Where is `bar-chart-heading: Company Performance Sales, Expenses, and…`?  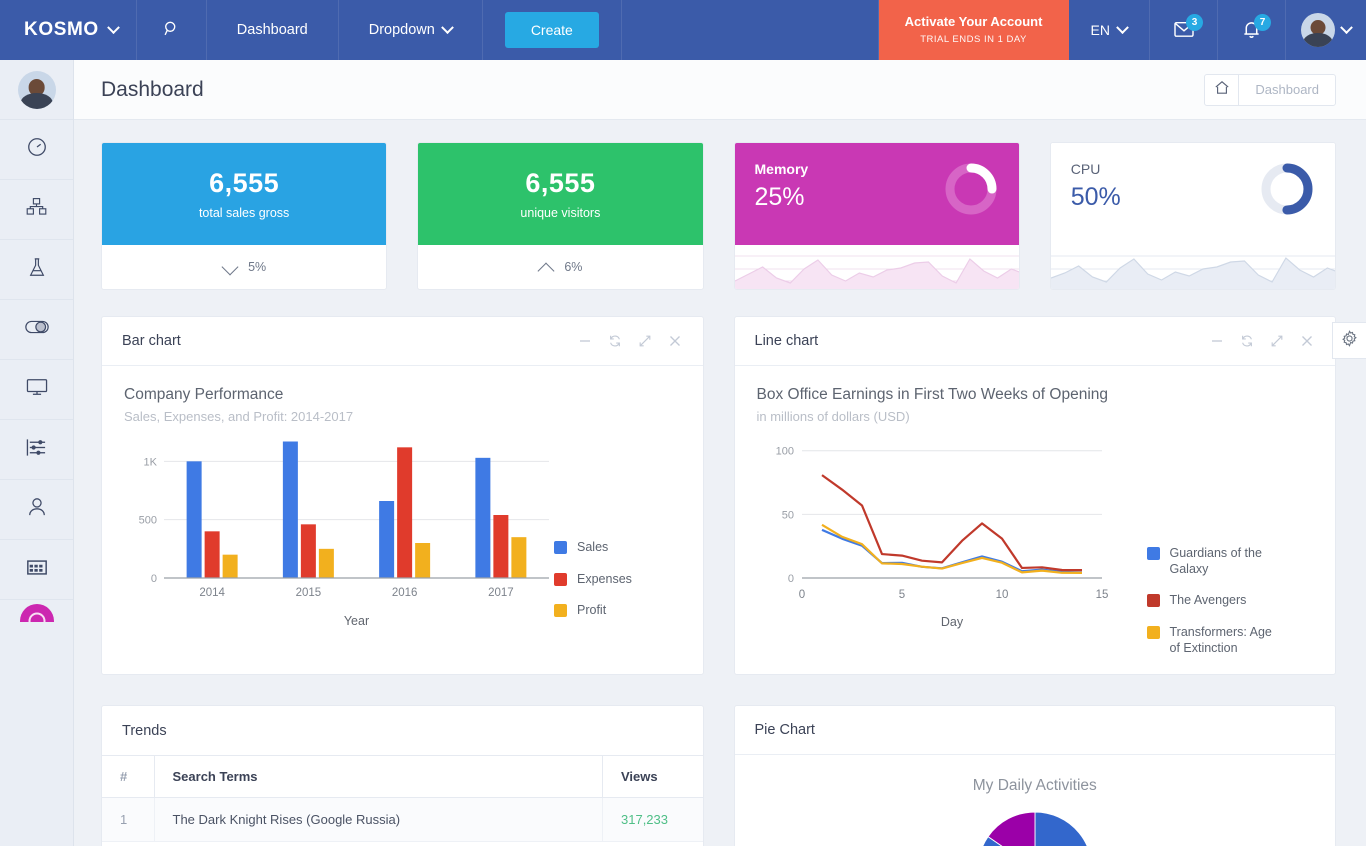 bar-chart-heading: Company Performance Sales, Expenses, and… is located at coordinates (402, 405).